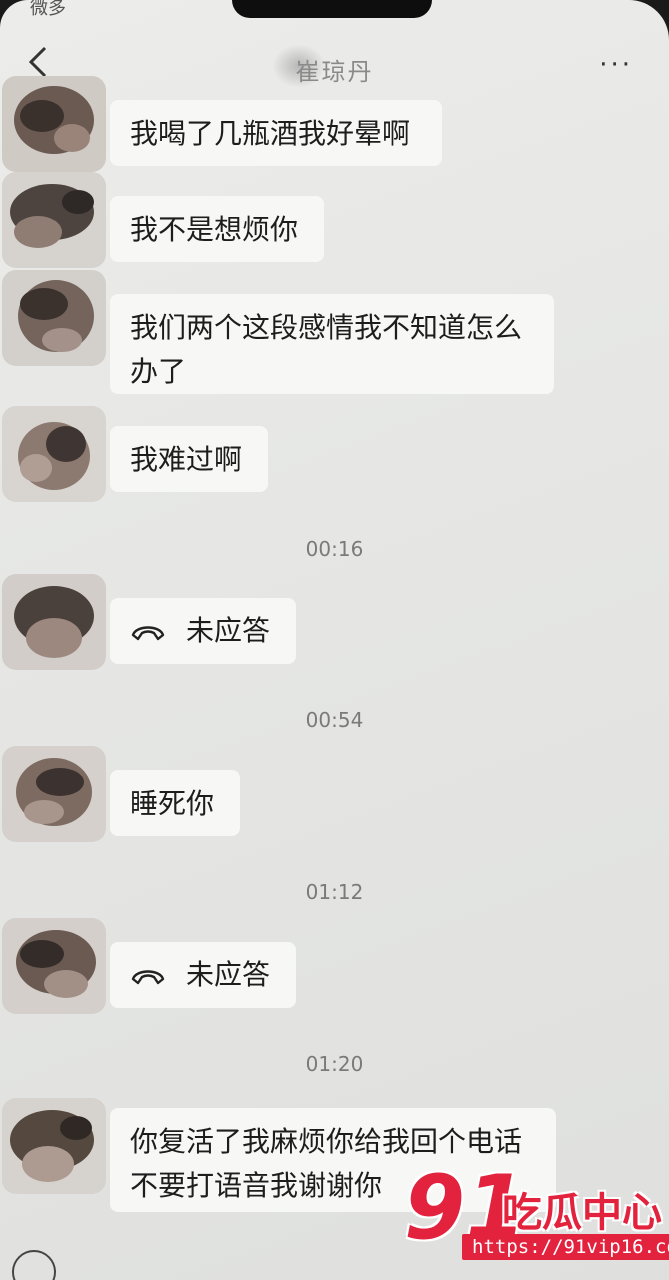 The height and width of the screenshot is (1280, 669). What do you see at coordinates (582, 1213) in the screenshot?
I see `watermark-text: 吃瓜中心` at bounding box center [582, 1213].